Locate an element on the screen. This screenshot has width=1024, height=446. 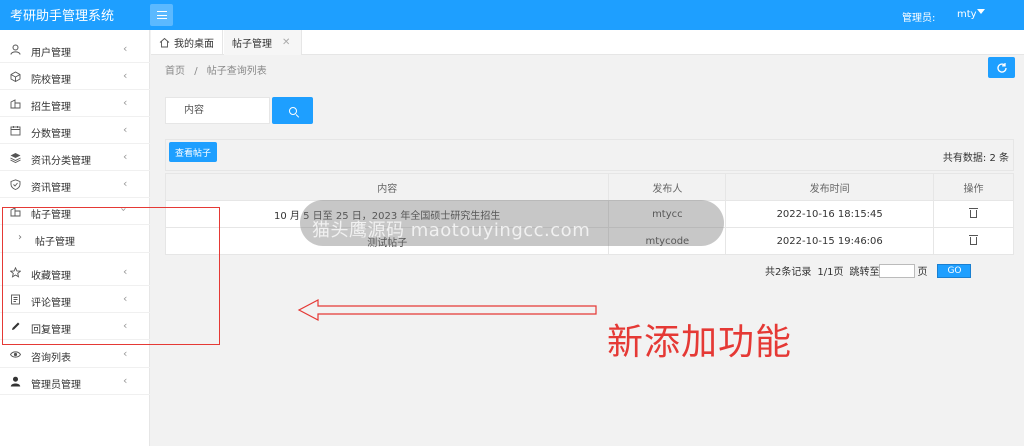
cell-time: 2022-10-15 19:46:06 is located at coordinates (830, 241).